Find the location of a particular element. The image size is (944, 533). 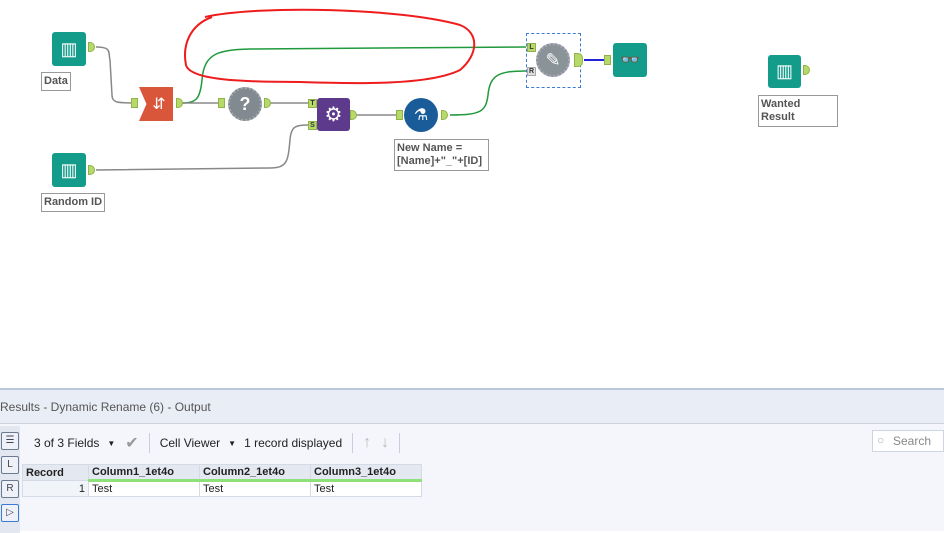

random-id-input-tool: ▥ is located at coordinates (69, 170).